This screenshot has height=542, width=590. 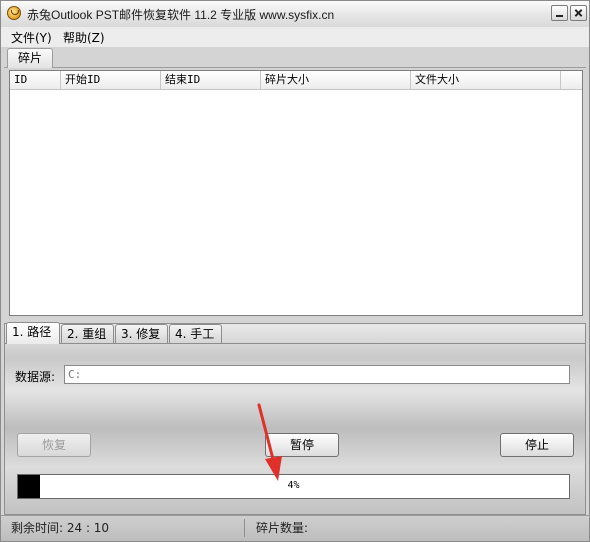 What do you see at coordinates (336, 80) in the screenshot?
I see `column-header-fragment-size: 碎片大小` at bounding box center [336, 80].